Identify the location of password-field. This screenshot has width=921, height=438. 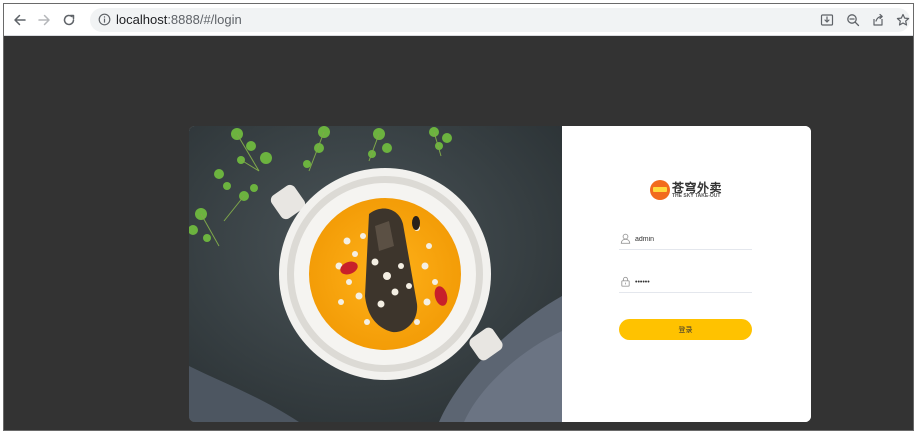
(685, 283).